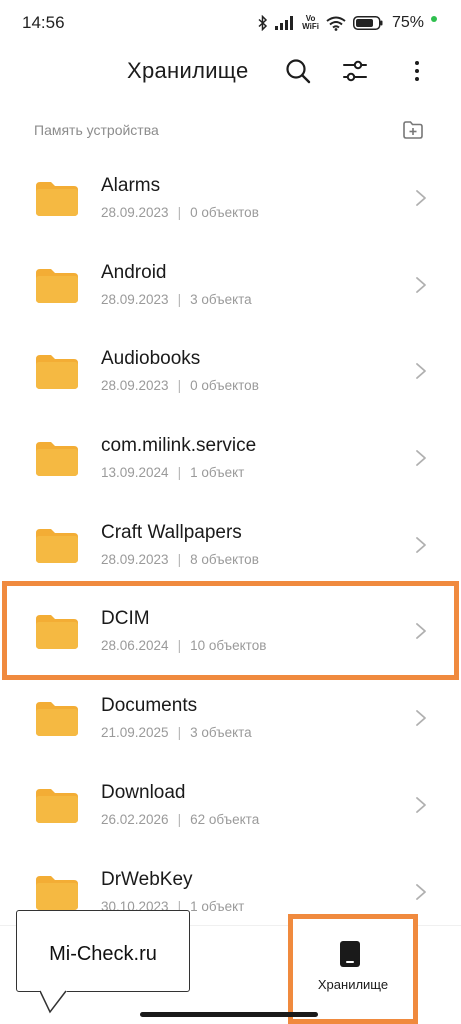 This screenshot has width=461, height=1024. What do you see at coordinates (230, 371) in the screenshot?
I see `list-item: Audiobooks 28.09.2023 | 0 объектов` at bounding box center [230, 371].